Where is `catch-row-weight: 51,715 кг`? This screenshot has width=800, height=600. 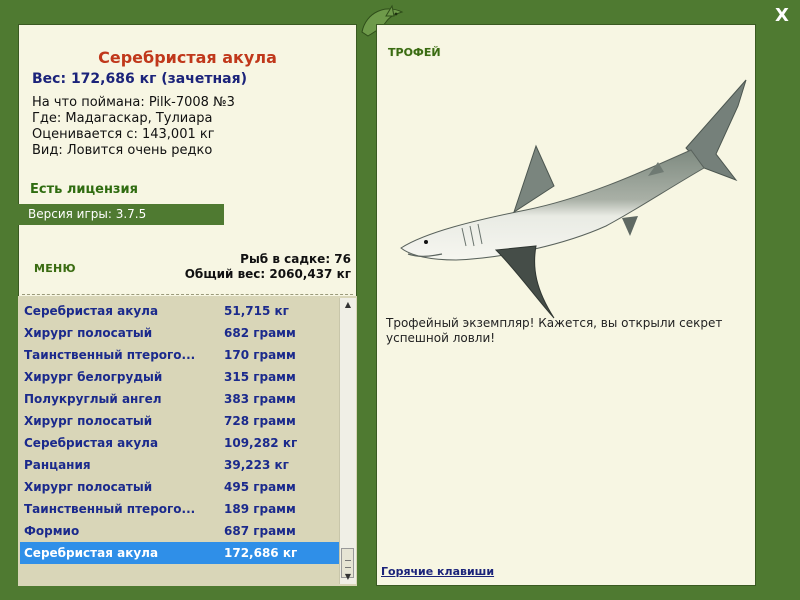
catch-row-weight: 51,715 кг is located at coordinates (256, 311).